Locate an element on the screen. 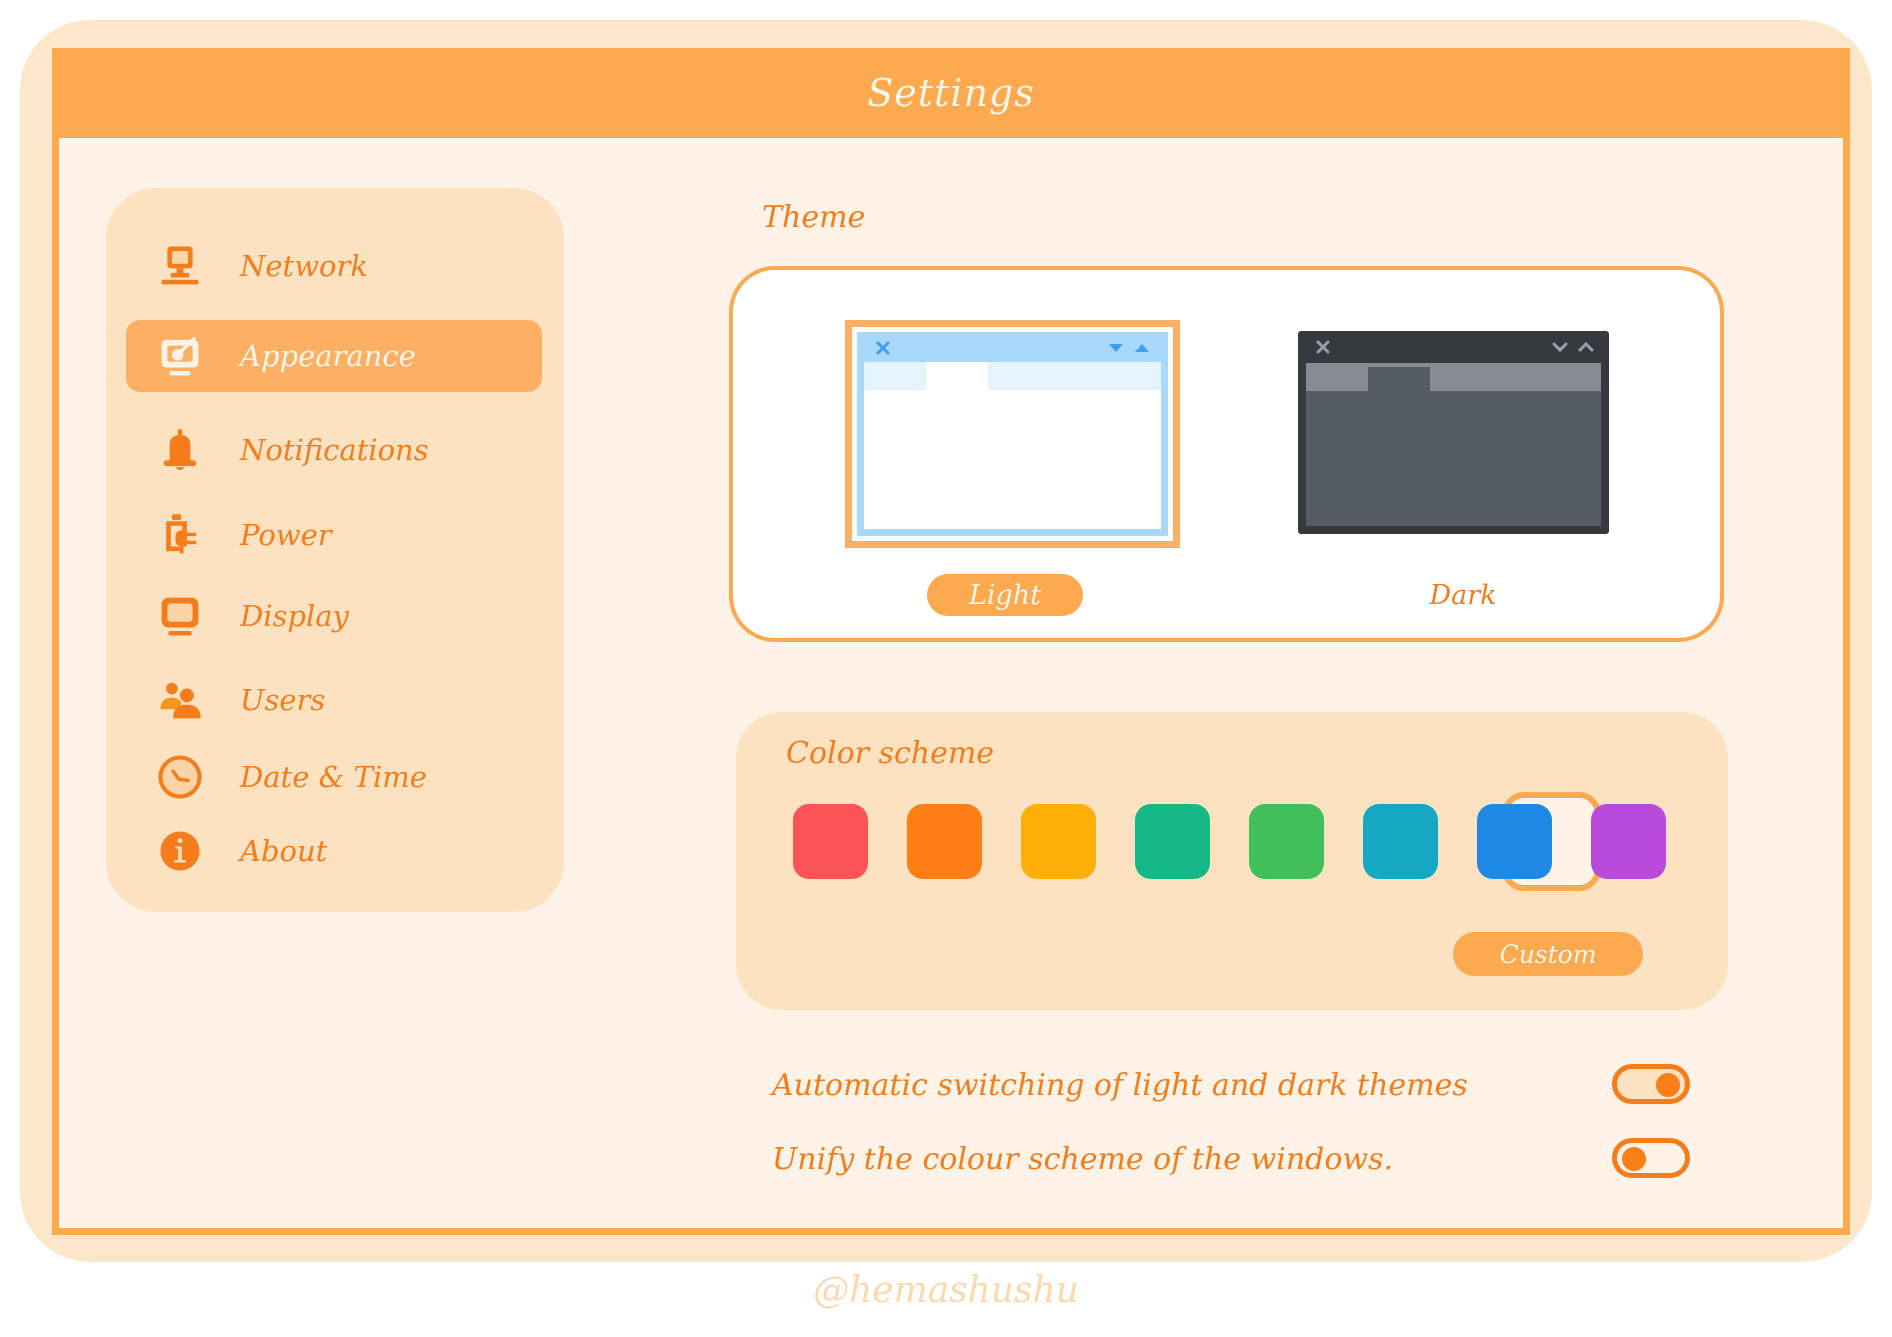 The width and height of the screenshot is (1892, 1337). sidebar-item-appearance: Appearance is located at coordinates (334, 356).